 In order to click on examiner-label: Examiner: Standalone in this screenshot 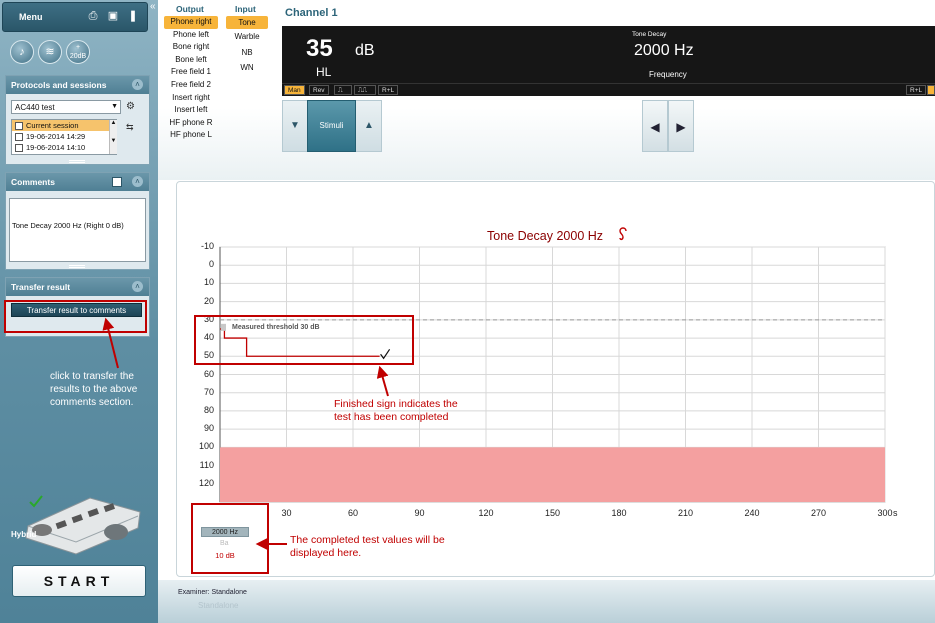, I will do `click(212, 592)`.